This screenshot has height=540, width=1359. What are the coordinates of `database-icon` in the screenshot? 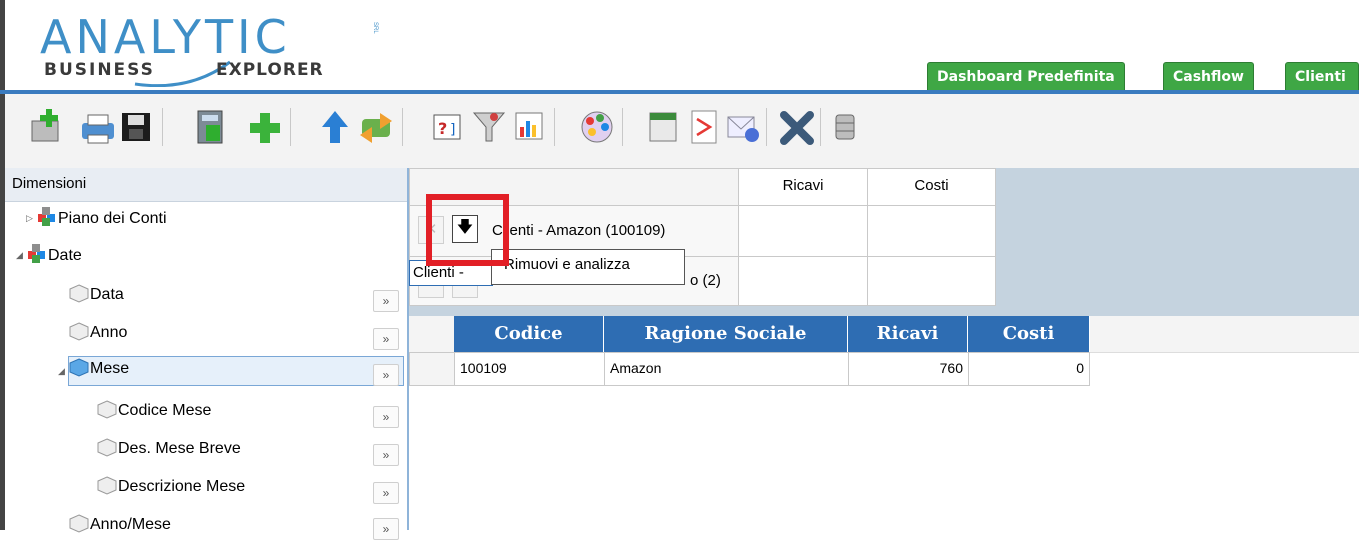 It's located at (845, 127).